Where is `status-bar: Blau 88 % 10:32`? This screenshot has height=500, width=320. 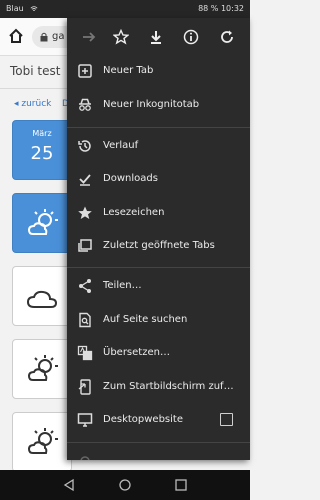 status-bar: Blau 88 % 10:32 is located at coordinates (125, 9).